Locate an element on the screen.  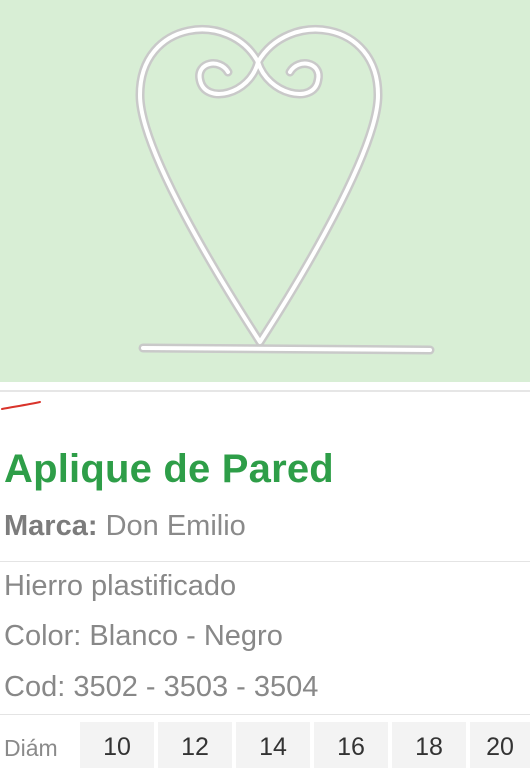
size-cell: 12 is located at coordinates (195, 745).